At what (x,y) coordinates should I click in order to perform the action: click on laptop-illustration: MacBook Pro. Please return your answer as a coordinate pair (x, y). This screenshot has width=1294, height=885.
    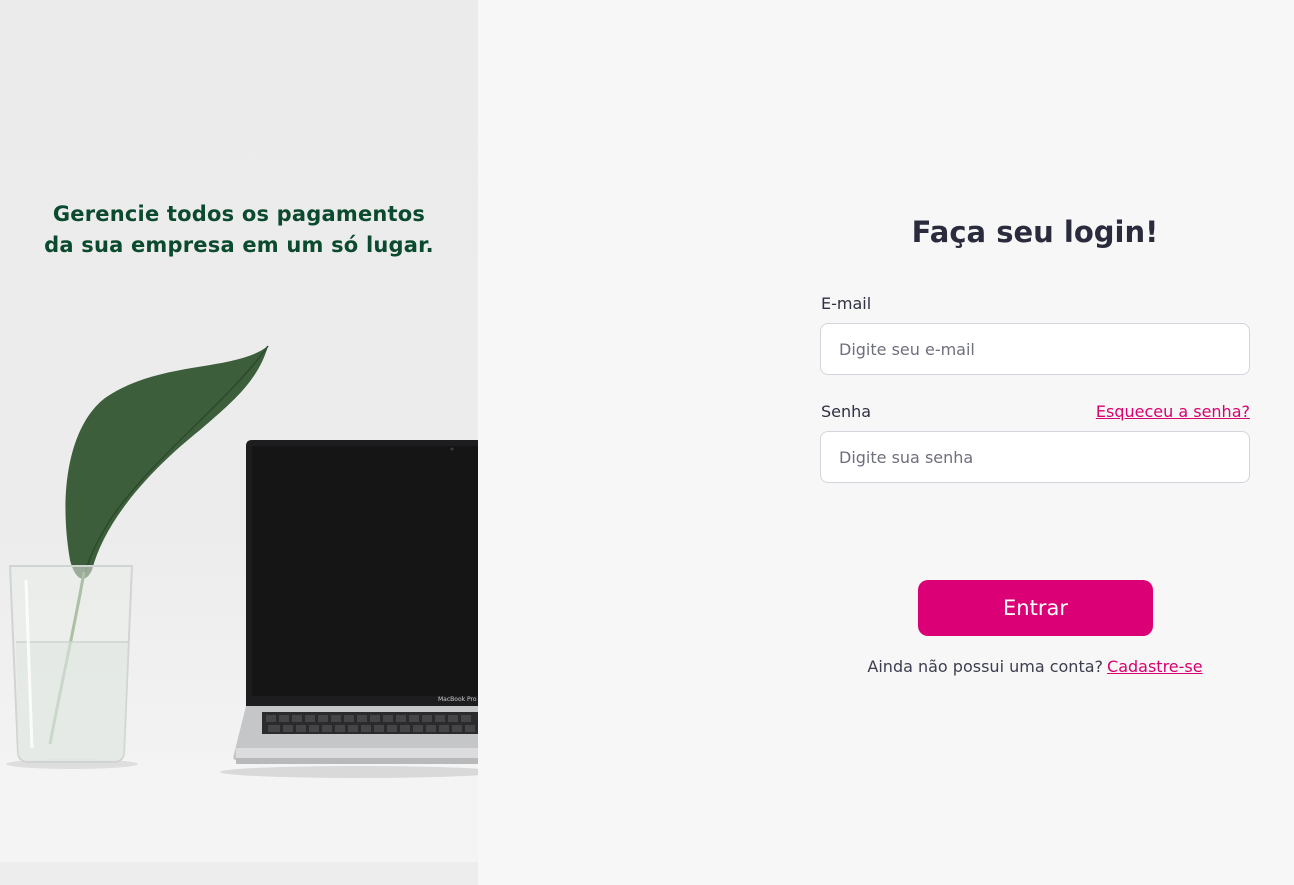
    Looking at the image, I should click on (355, 602).